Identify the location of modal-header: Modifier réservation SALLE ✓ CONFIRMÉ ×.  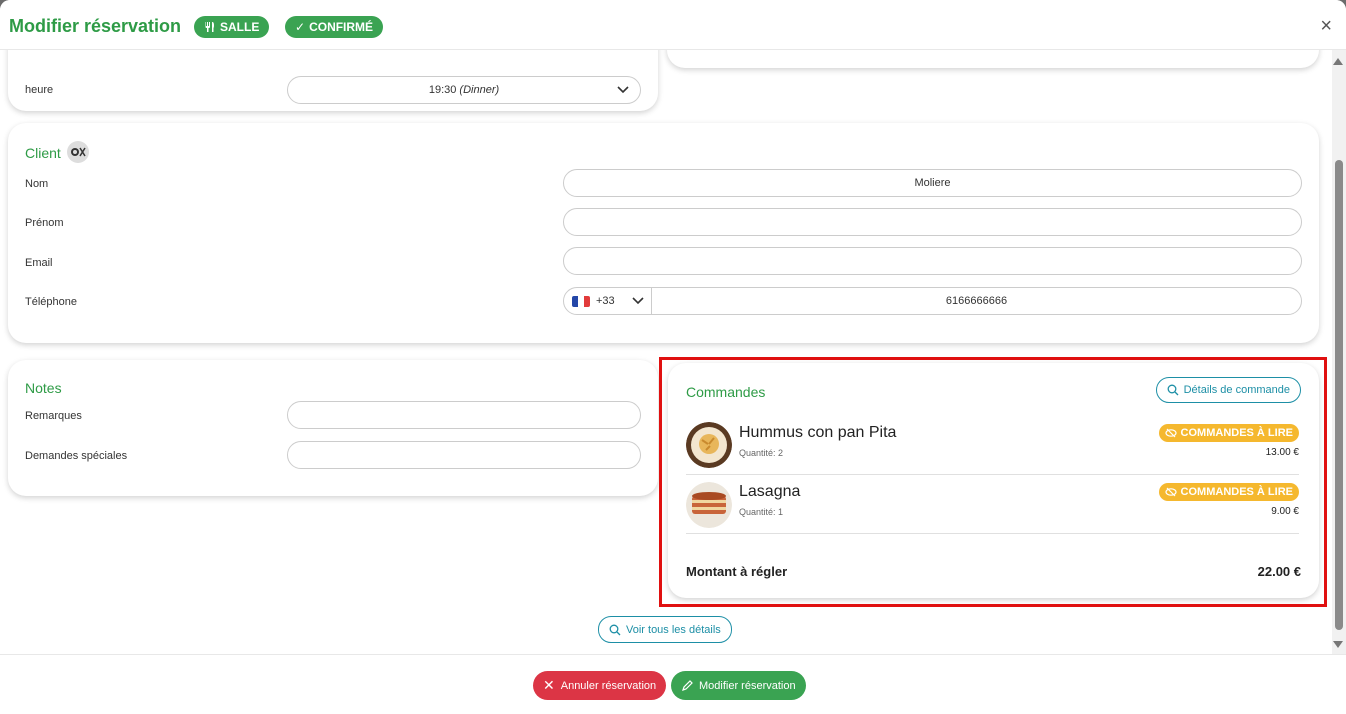
(673, 25).